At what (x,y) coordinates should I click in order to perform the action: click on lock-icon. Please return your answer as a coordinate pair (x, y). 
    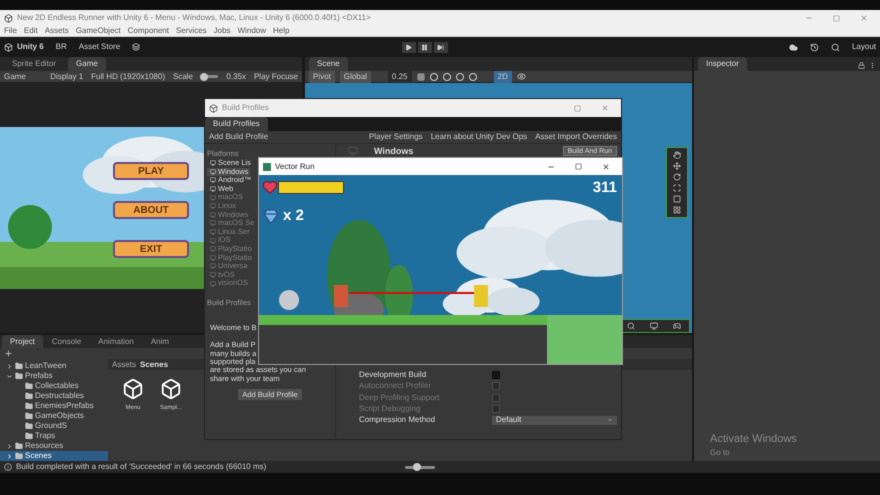
    Looking at the image, I should click on (861, 65).